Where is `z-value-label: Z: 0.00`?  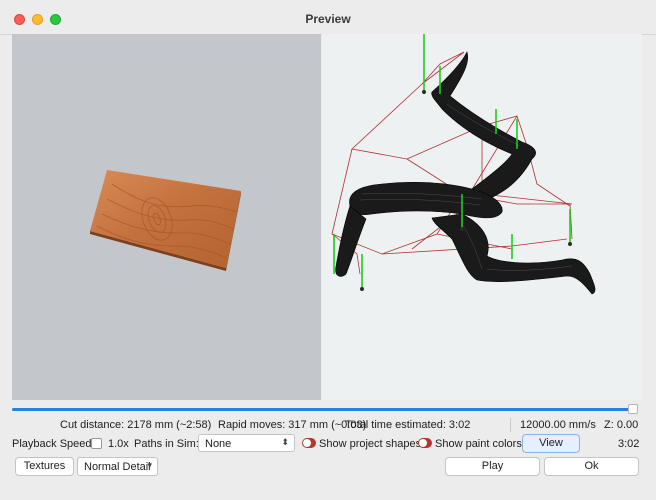 z-value-label: Z: 0.00 is located at coordinates (621, 425).